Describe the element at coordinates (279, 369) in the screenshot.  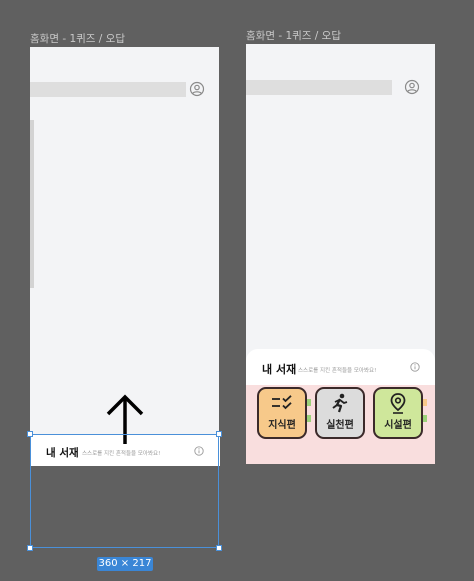
I see `sheet-title: 내 서재` at that location.